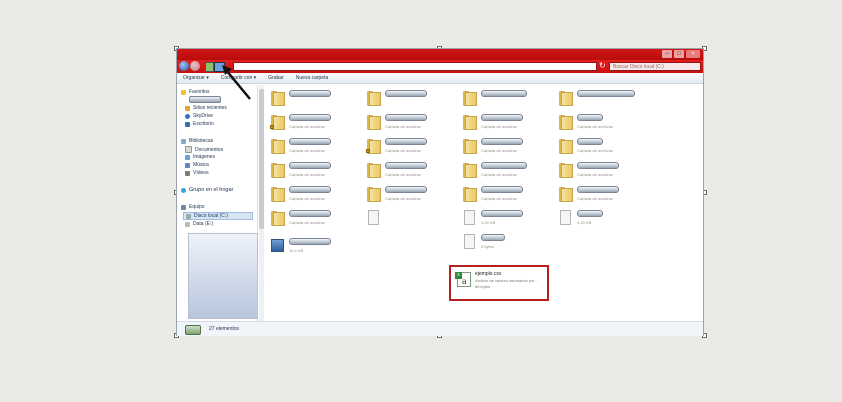  What do you see at coordinates (219, 67) in the screenshot?
I see `monitor-icon` at bounding box center [219, 67].